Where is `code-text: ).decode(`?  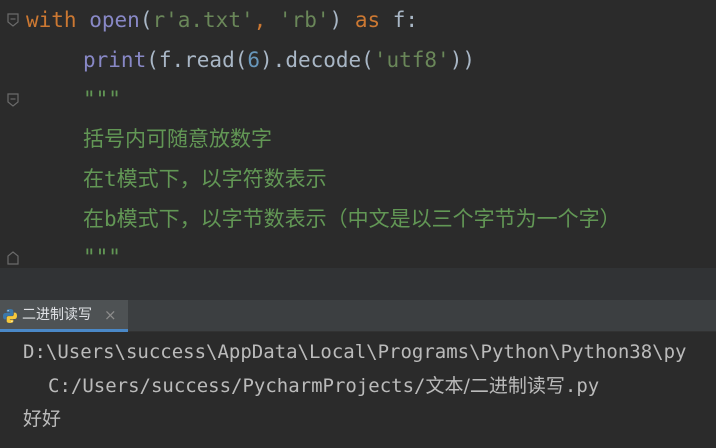 code-text: ).decode( is located at coordinates (317, 60).